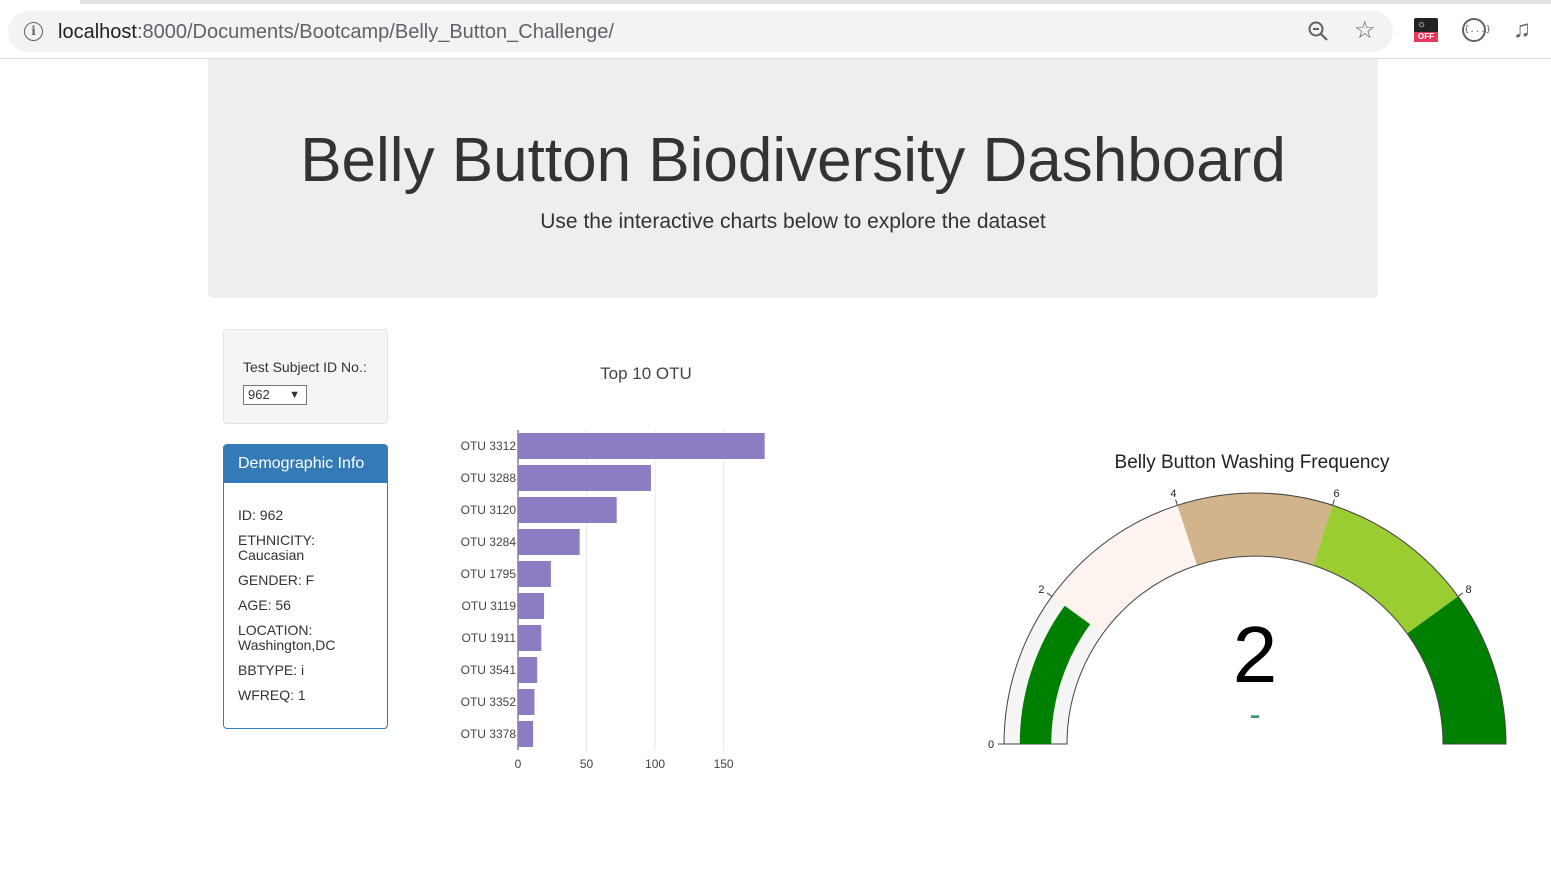 The image size is (1551, 869). Describe the element at coordinates (489, 638) in the screenshot. I see `bar-category-label: OTU 1911` at that location.